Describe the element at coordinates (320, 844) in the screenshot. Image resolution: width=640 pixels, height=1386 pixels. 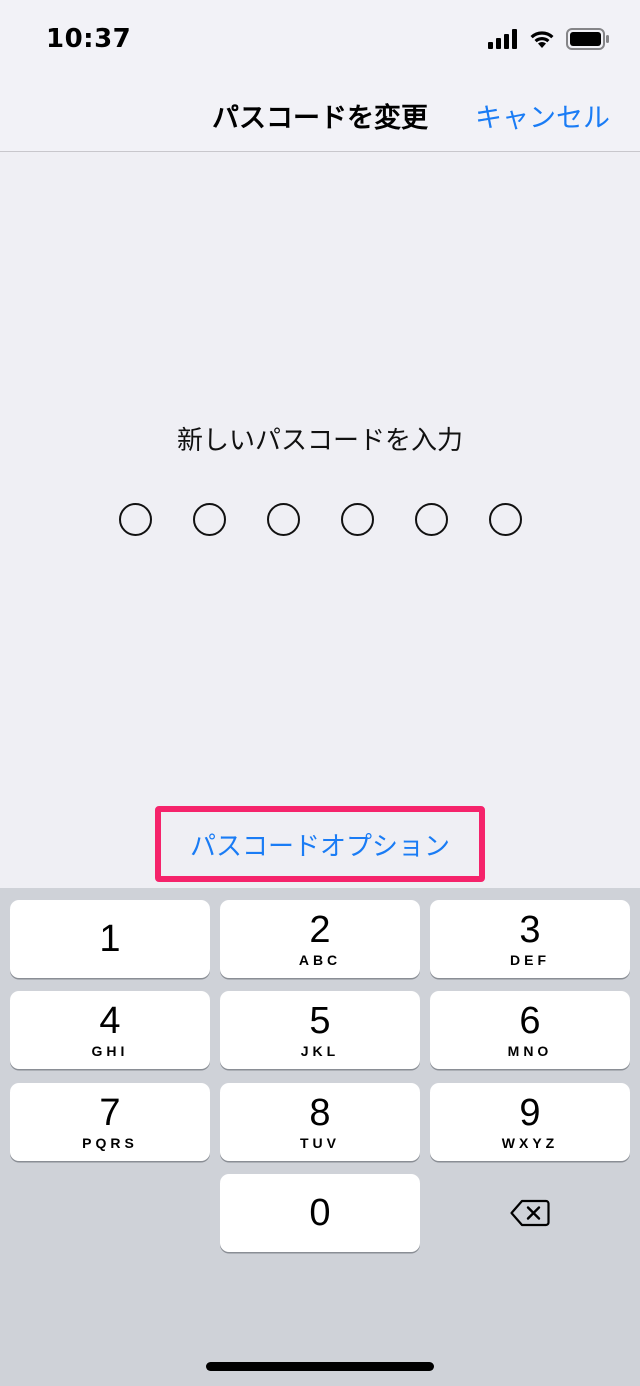
I see `passcode-options-button: パスコードオプション` at that location.